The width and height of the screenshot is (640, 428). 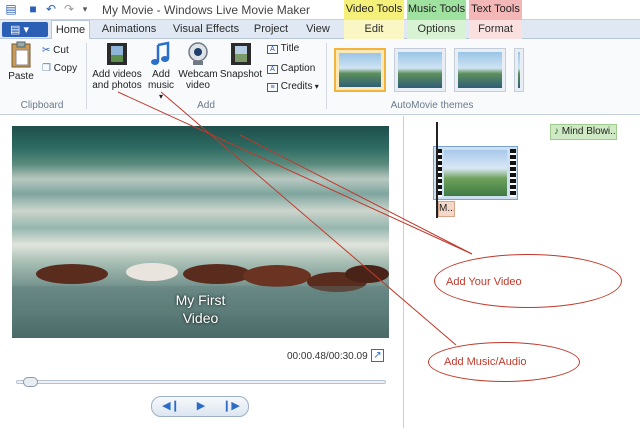 I want to click on title-button: A Title, so click(x=283, y=48).